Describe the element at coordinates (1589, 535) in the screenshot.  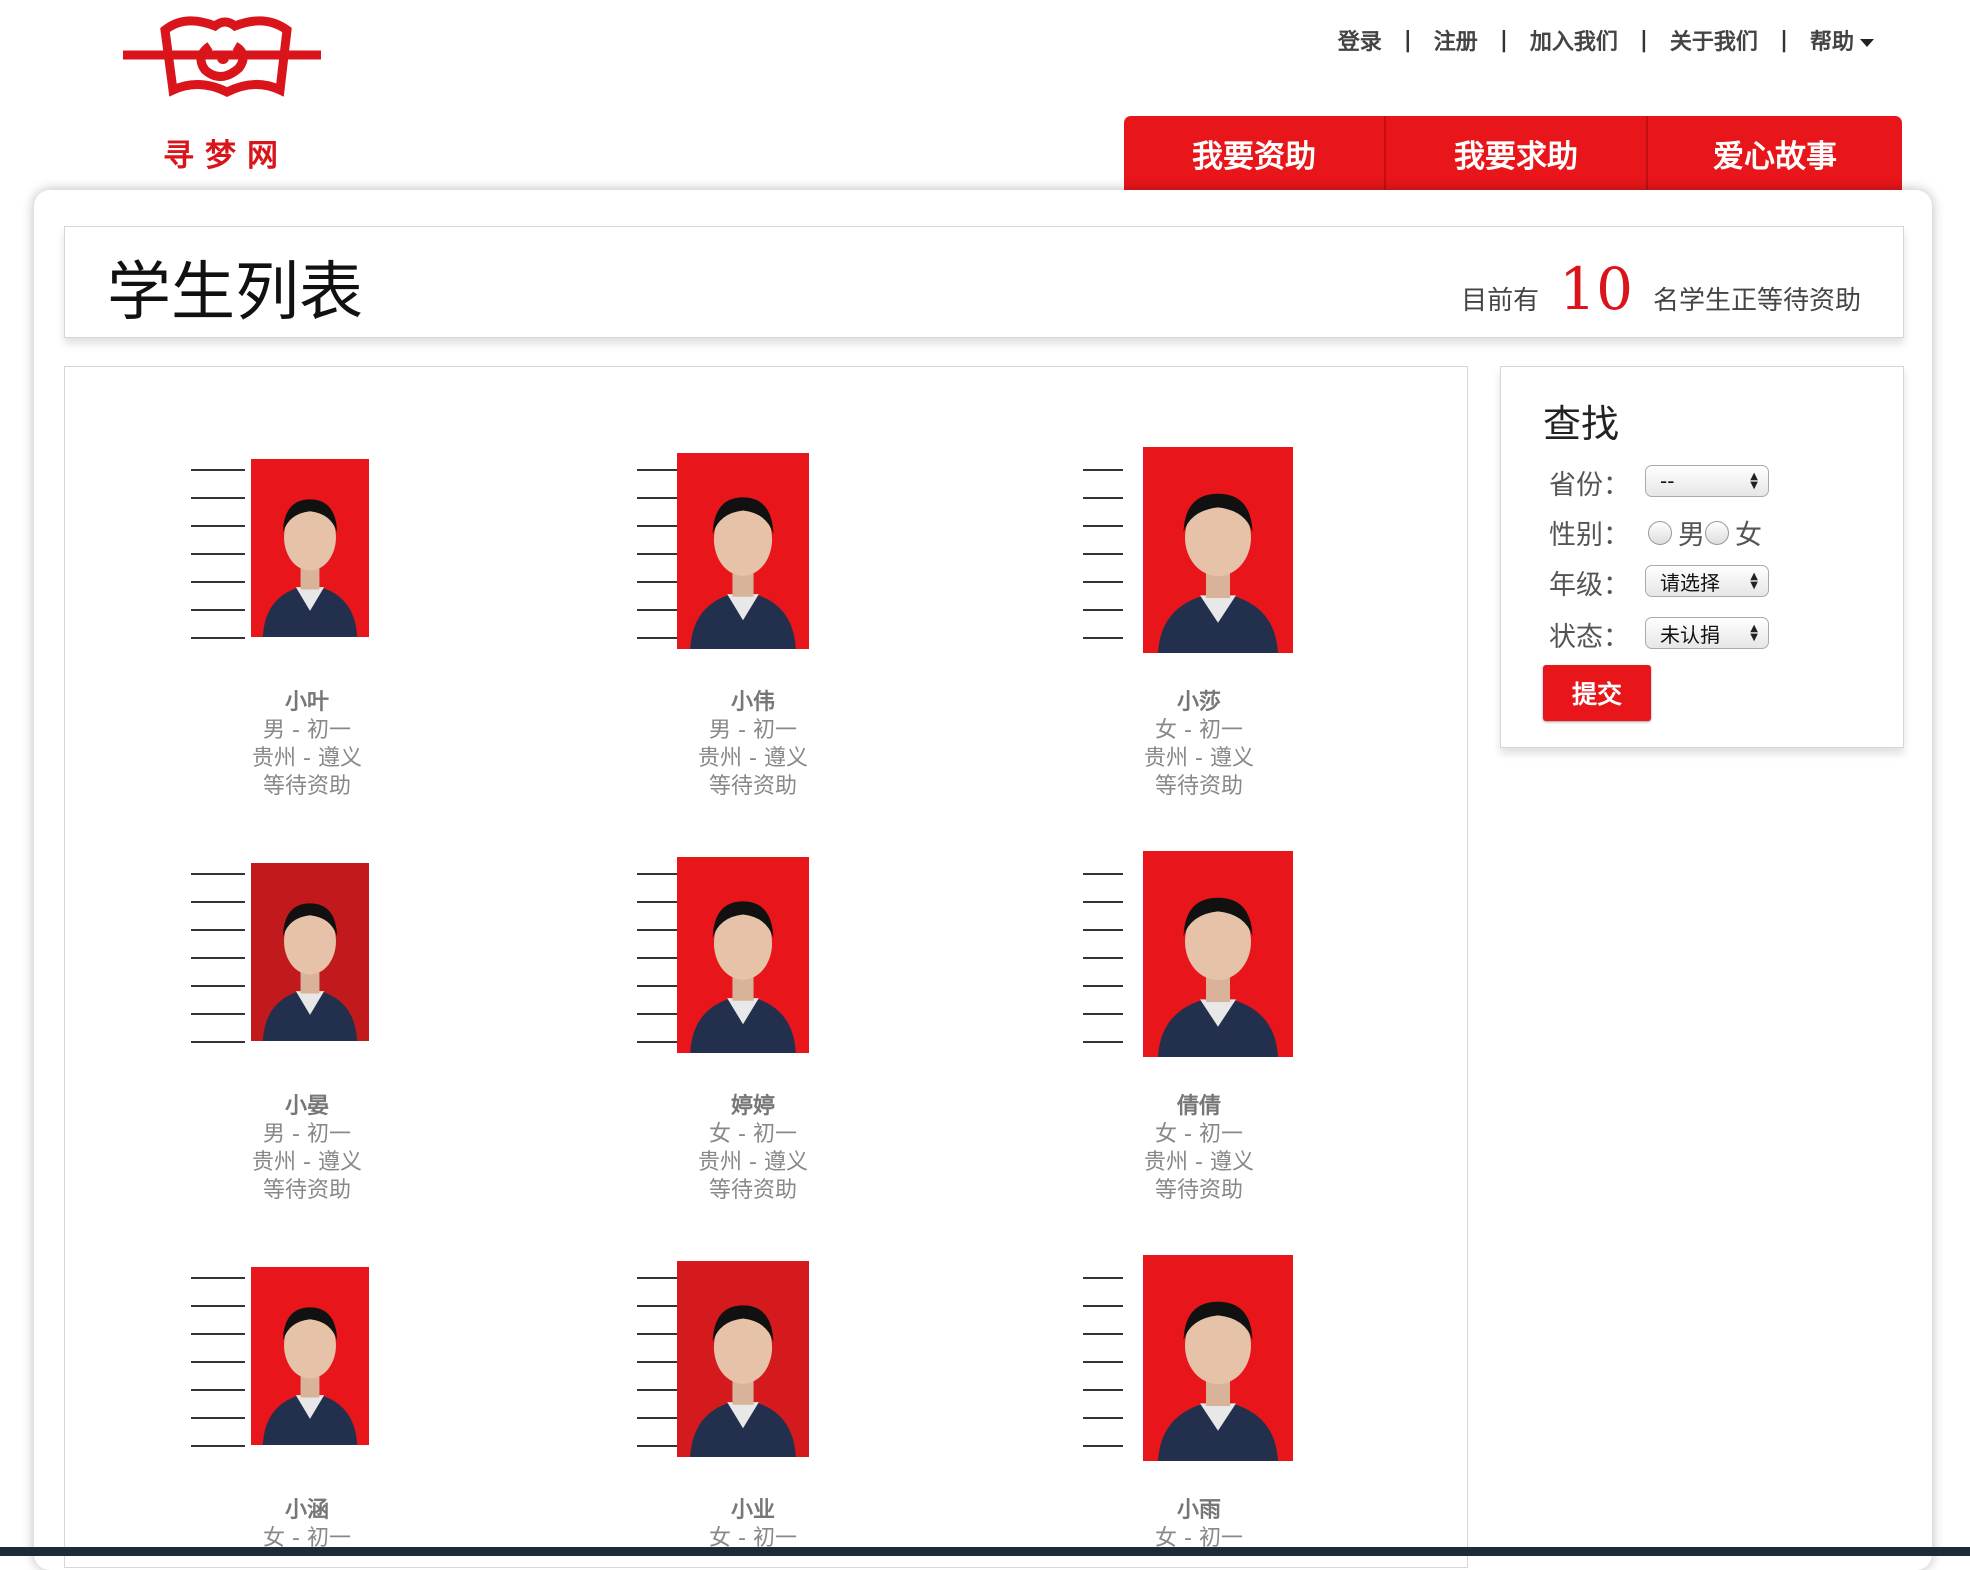
I see `gender-label: 性别：` at that location.